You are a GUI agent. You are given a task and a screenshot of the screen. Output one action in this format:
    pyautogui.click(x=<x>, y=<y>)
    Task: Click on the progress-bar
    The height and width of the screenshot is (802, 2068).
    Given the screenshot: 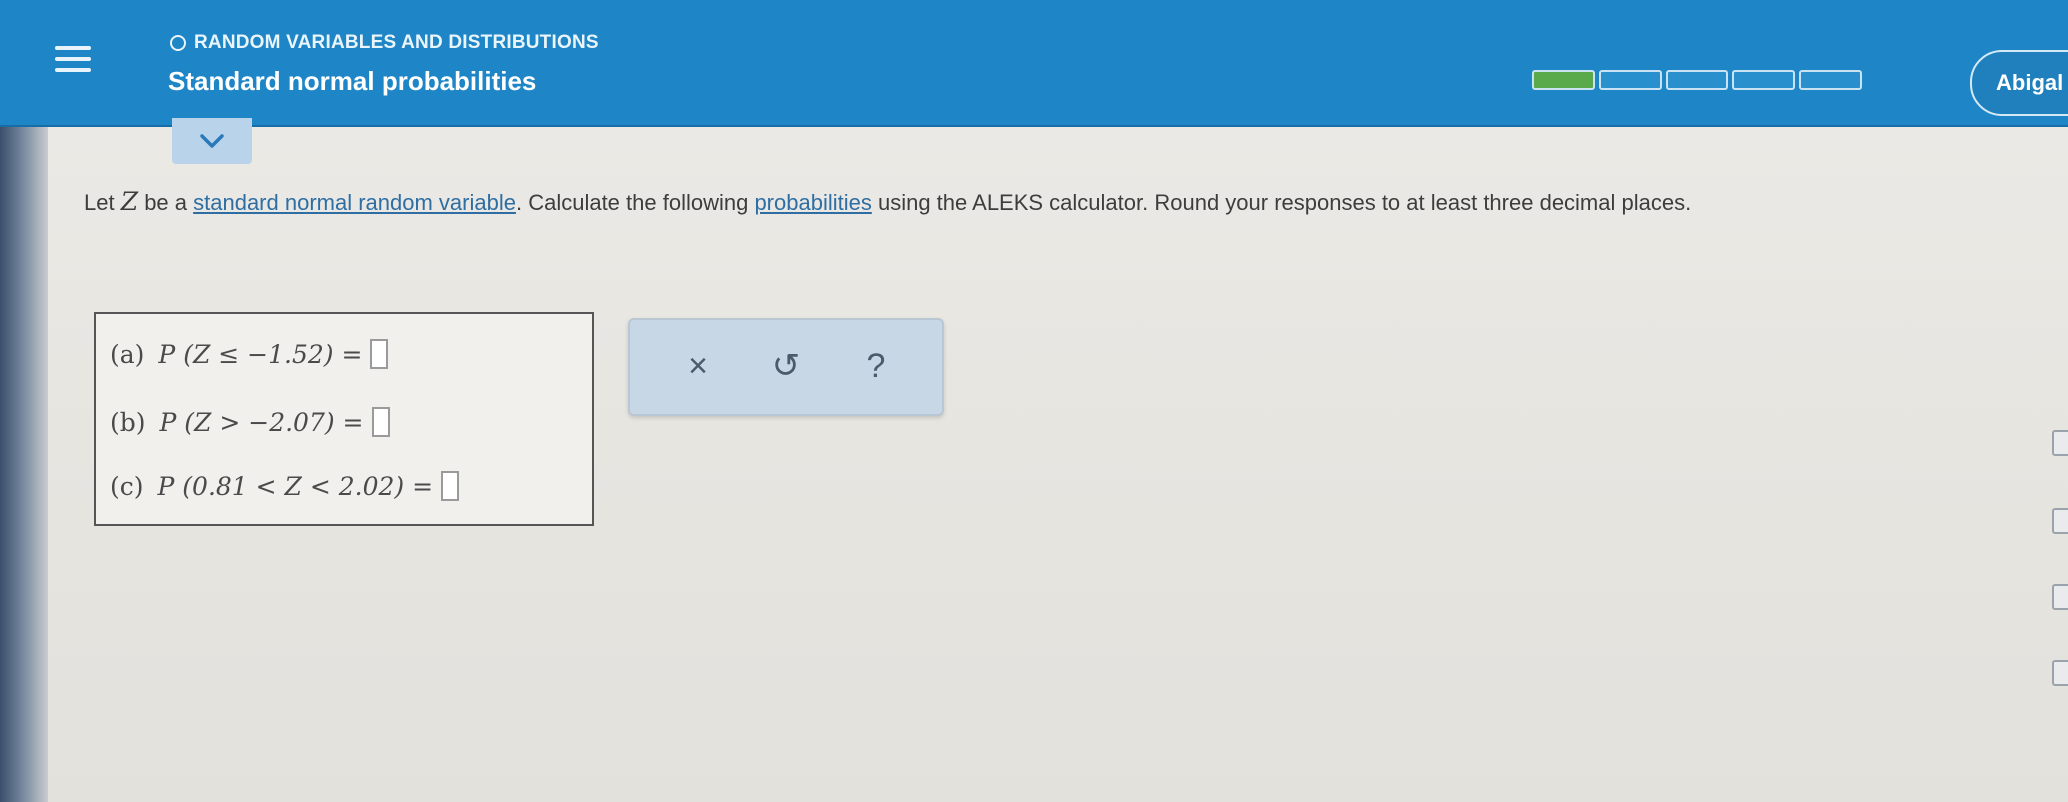 What is the action you would take?
    pyautogui.click(x=1697, y=80)
    